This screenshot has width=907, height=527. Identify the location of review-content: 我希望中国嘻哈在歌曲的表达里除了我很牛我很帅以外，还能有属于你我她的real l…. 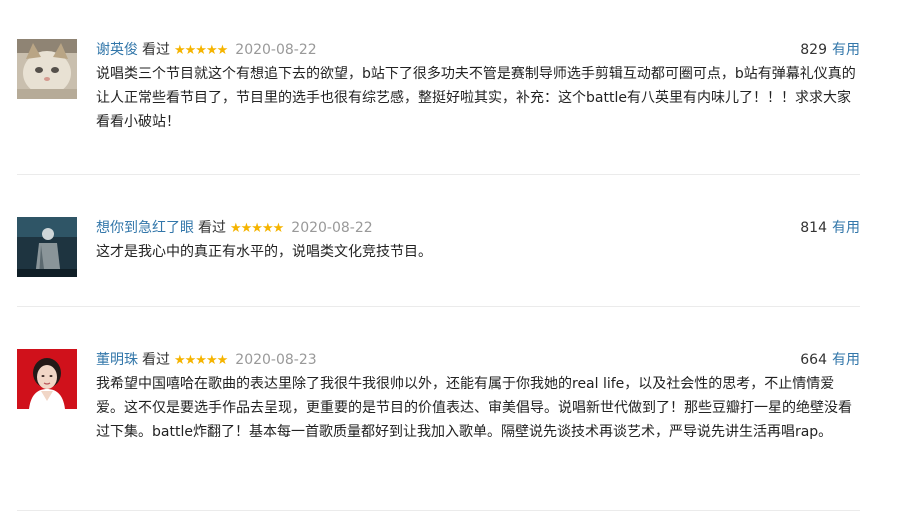
(474, 408).